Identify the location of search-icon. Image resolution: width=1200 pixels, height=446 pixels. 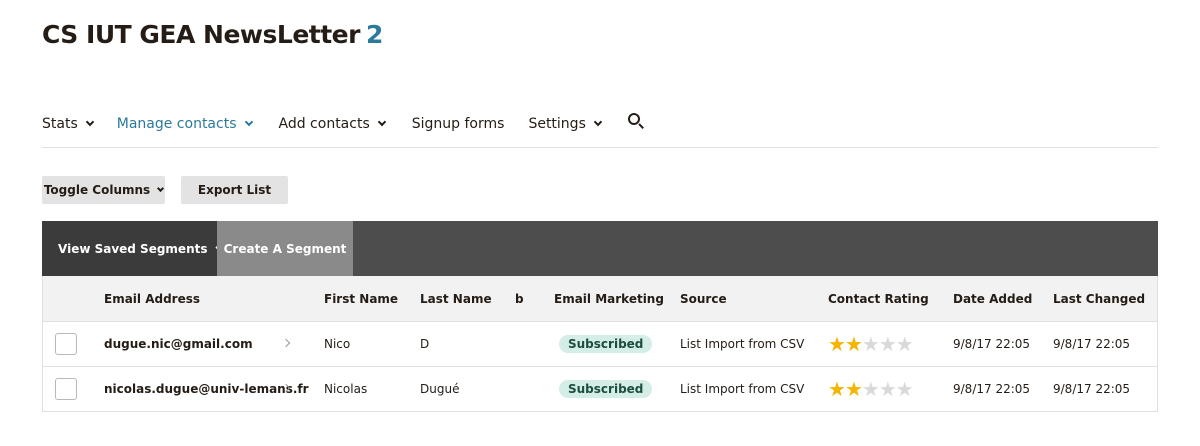
(636, 122).